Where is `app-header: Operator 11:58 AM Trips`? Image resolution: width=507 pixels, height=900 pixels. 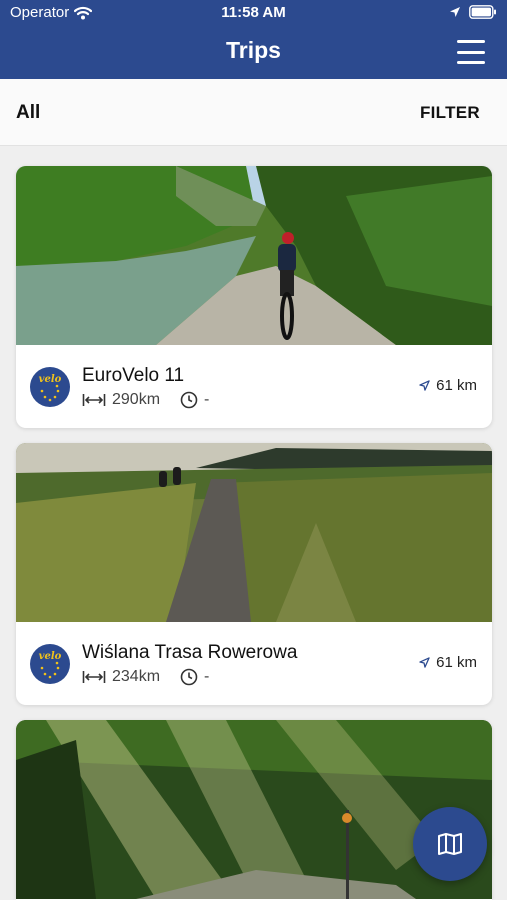
app-header: Operator 11:58 AM Trips is located at coordinates (253, 39).